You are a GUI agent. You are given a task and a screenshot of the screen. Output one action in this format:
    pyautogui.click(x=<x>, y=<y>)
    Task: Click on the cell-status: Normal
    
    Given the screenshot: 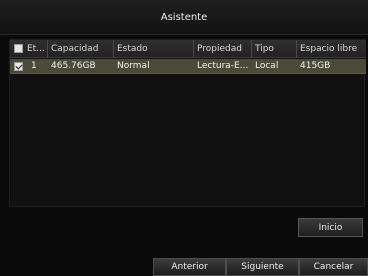 What is the action you would take?
    pyautogui.click(x=133, y=66)
    